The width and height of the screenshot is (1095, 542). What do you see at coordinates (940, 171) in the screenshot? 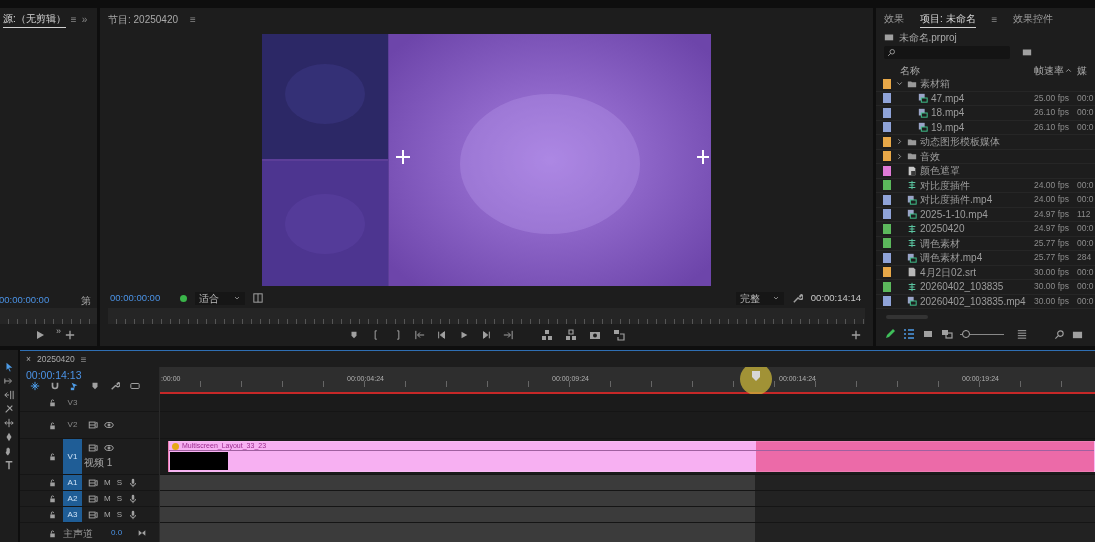
I see `item-name: 颜色遮罩` at bounding box center [940, 171].